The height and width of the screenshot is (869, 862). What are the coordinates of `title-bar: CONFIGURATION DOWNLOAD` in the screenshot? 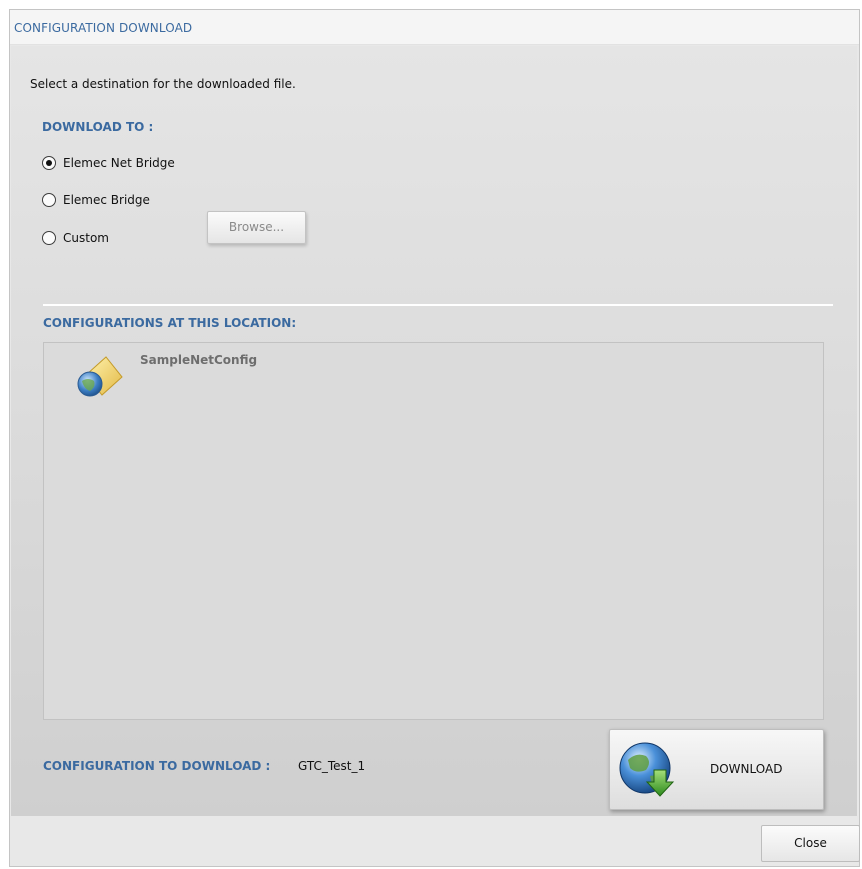 It's located at (434, 27).